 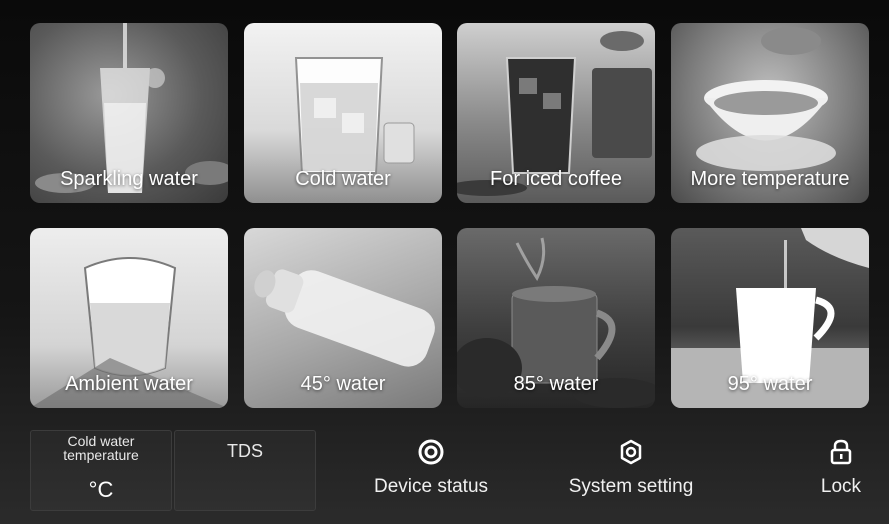 What do you see at coordinates (631, 468) in the screenshot?
I see `system-setting-button: System setting` at bounding box center [631, 468].